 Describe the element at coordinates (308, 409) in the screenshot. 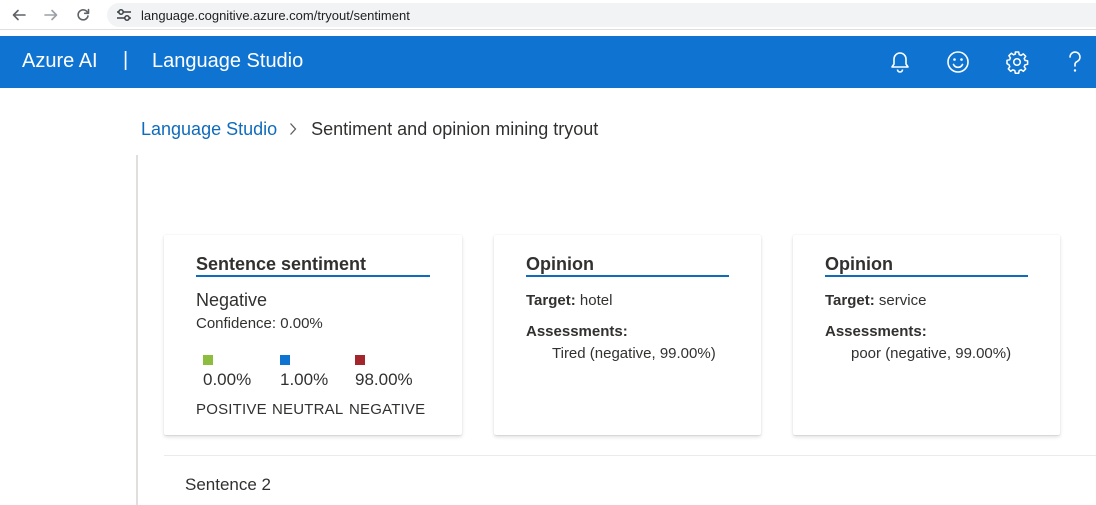

I see `neutral-label: NEUTRAL` at that location.